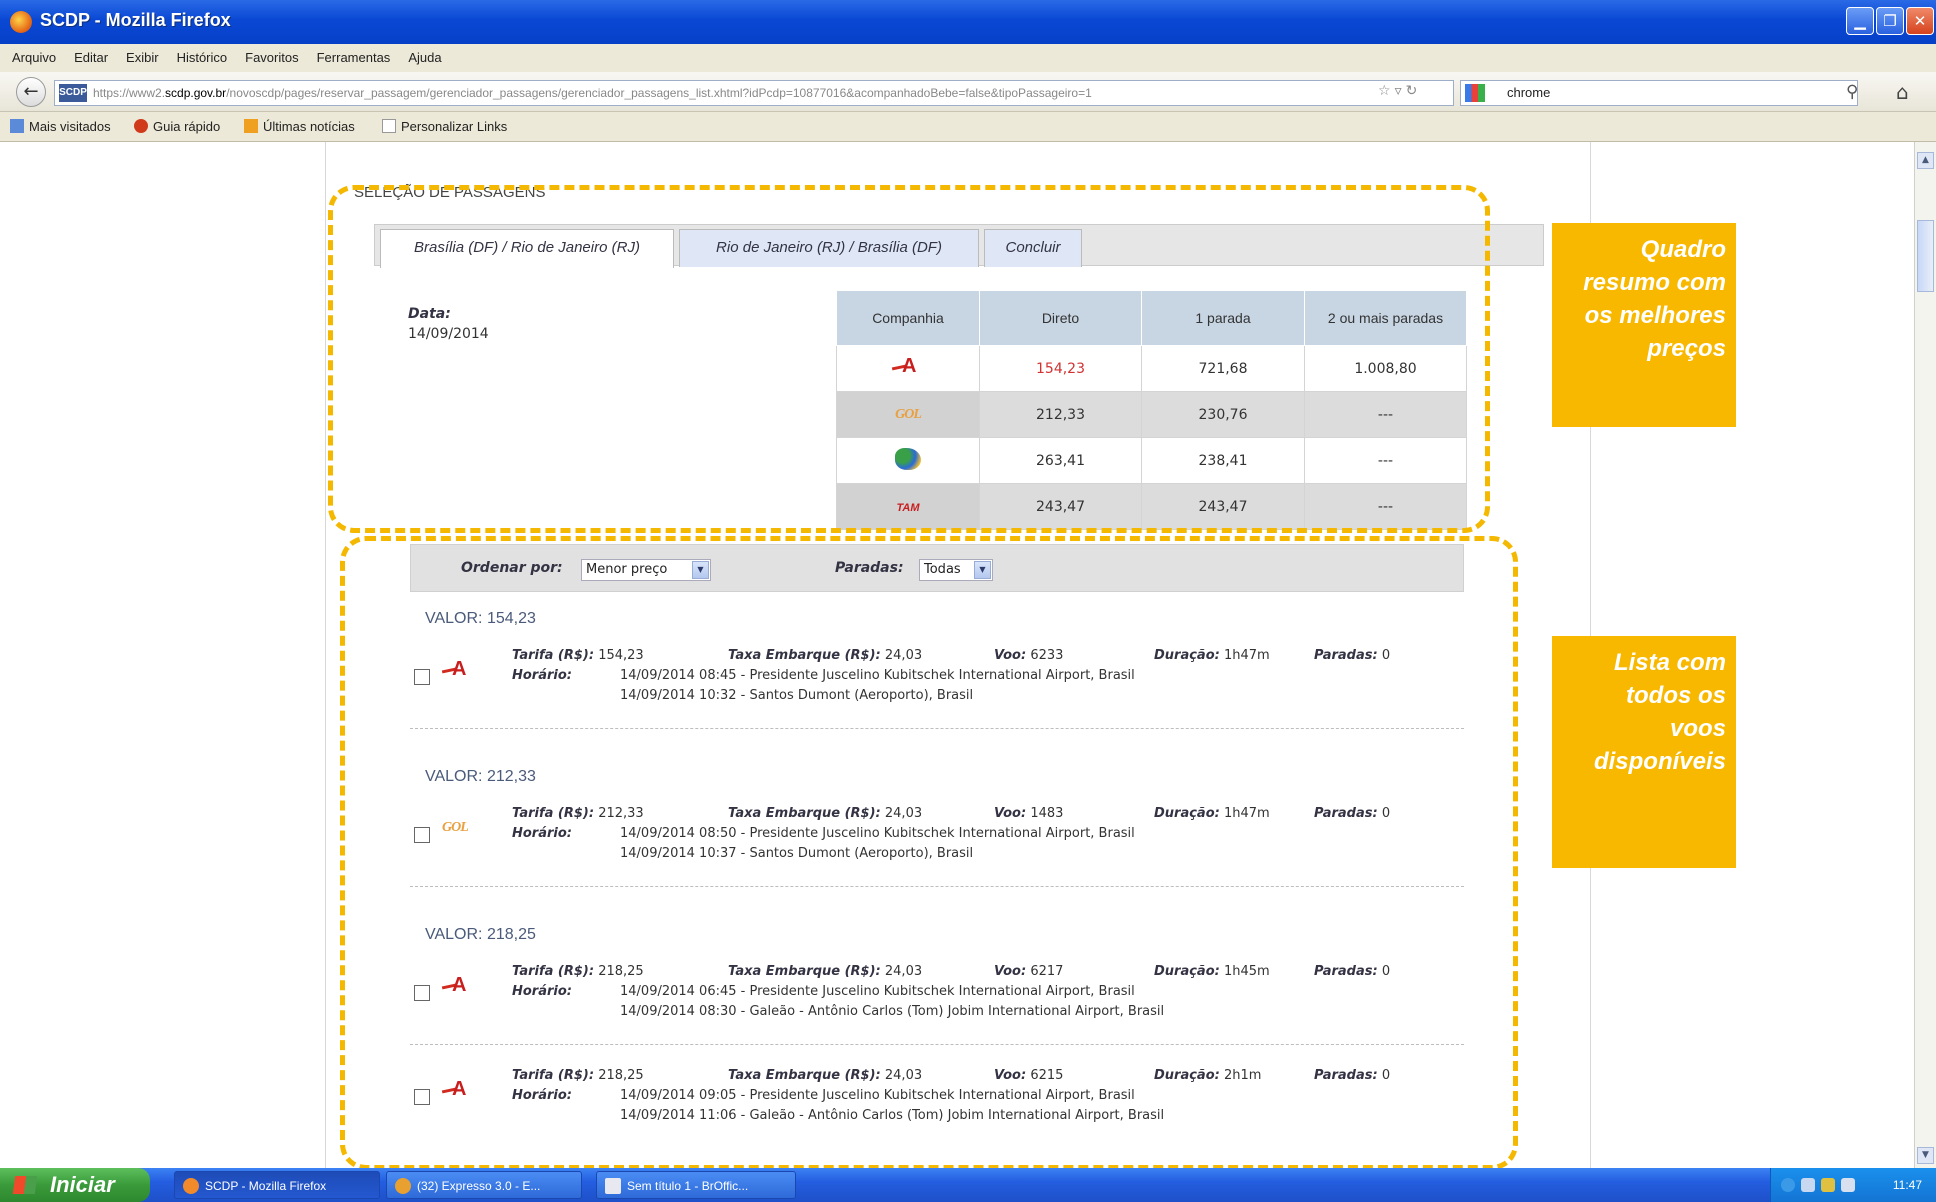 Image resolution: width=1936 pixels, height=1202 pixels. I want to click on callout-line: preços, so click(1686, 348).